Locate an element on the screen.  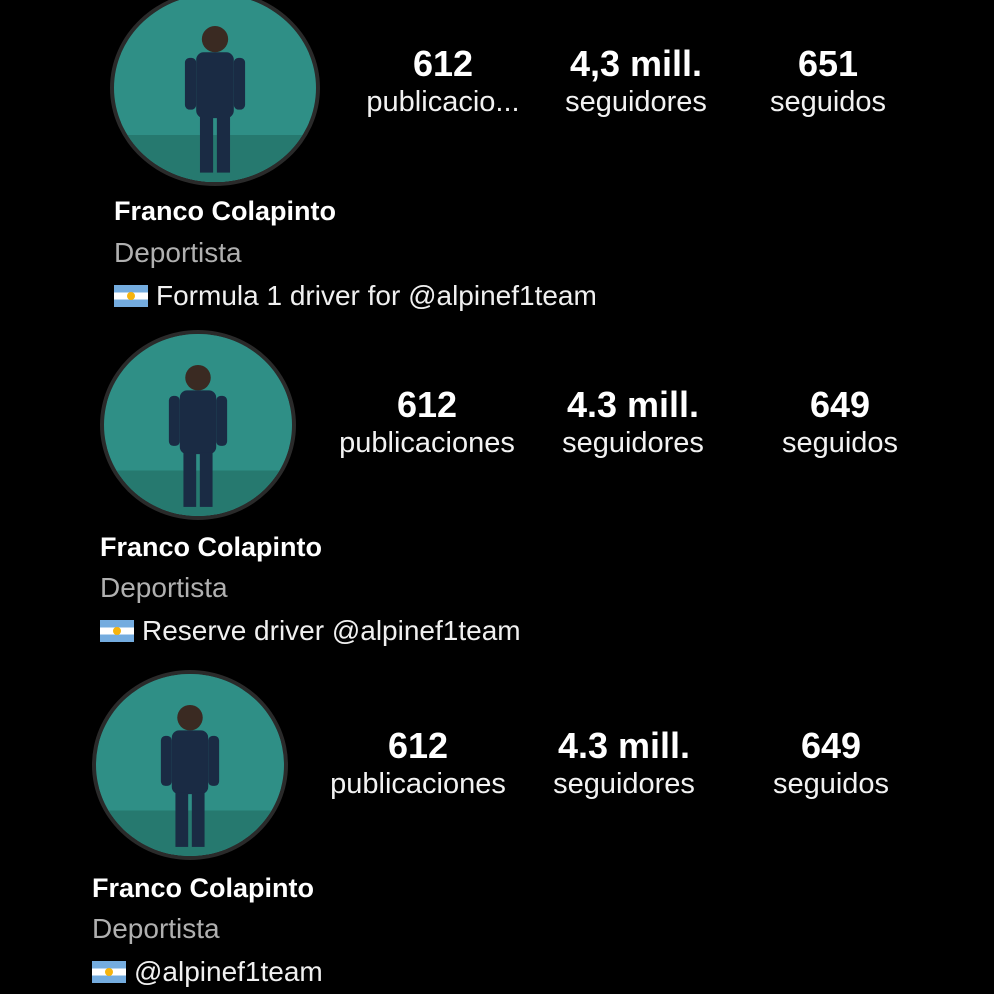
profile-avatar is located at coordinates (190, 765).